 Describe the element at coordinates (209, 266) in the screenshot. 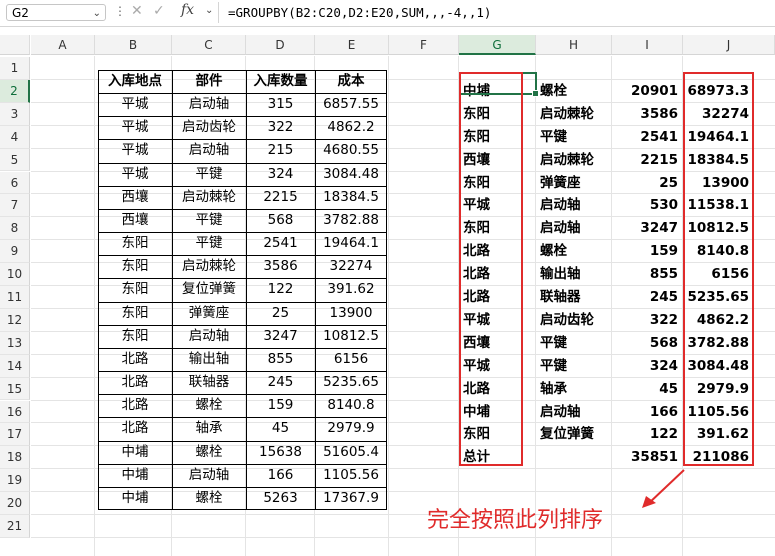

I see `table-cell: 启动棘轮` at that location.